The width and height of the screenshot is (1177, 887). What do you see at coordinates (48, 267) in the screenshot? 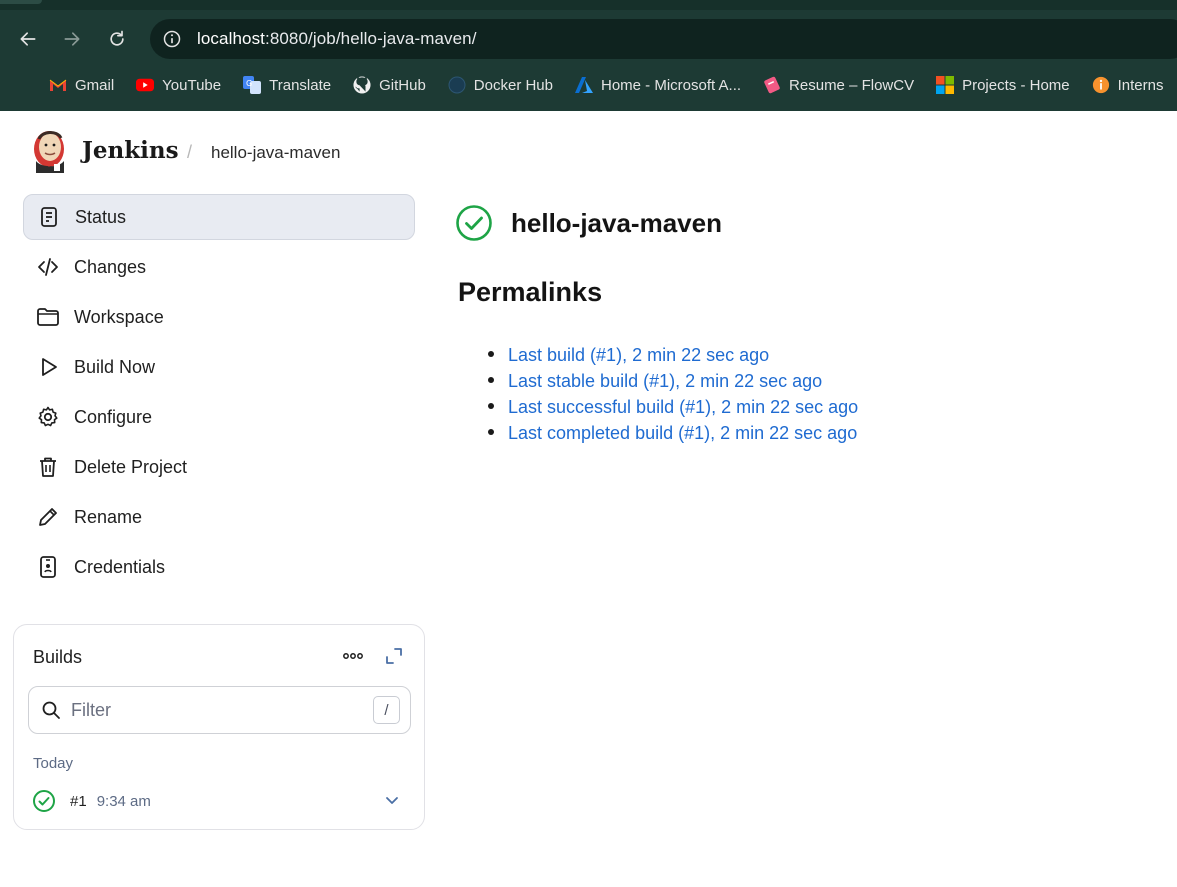
I see `code-icon` at bounding box center [48, 267].